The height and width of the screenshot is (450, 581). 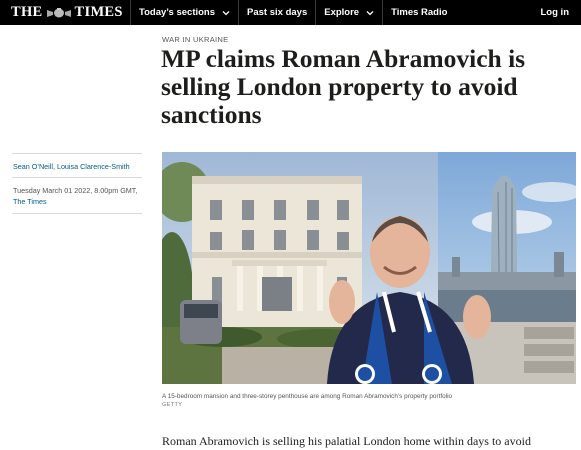 I want to click on section-label: WAR IN UKRAINE, so click(x=195, y=39).